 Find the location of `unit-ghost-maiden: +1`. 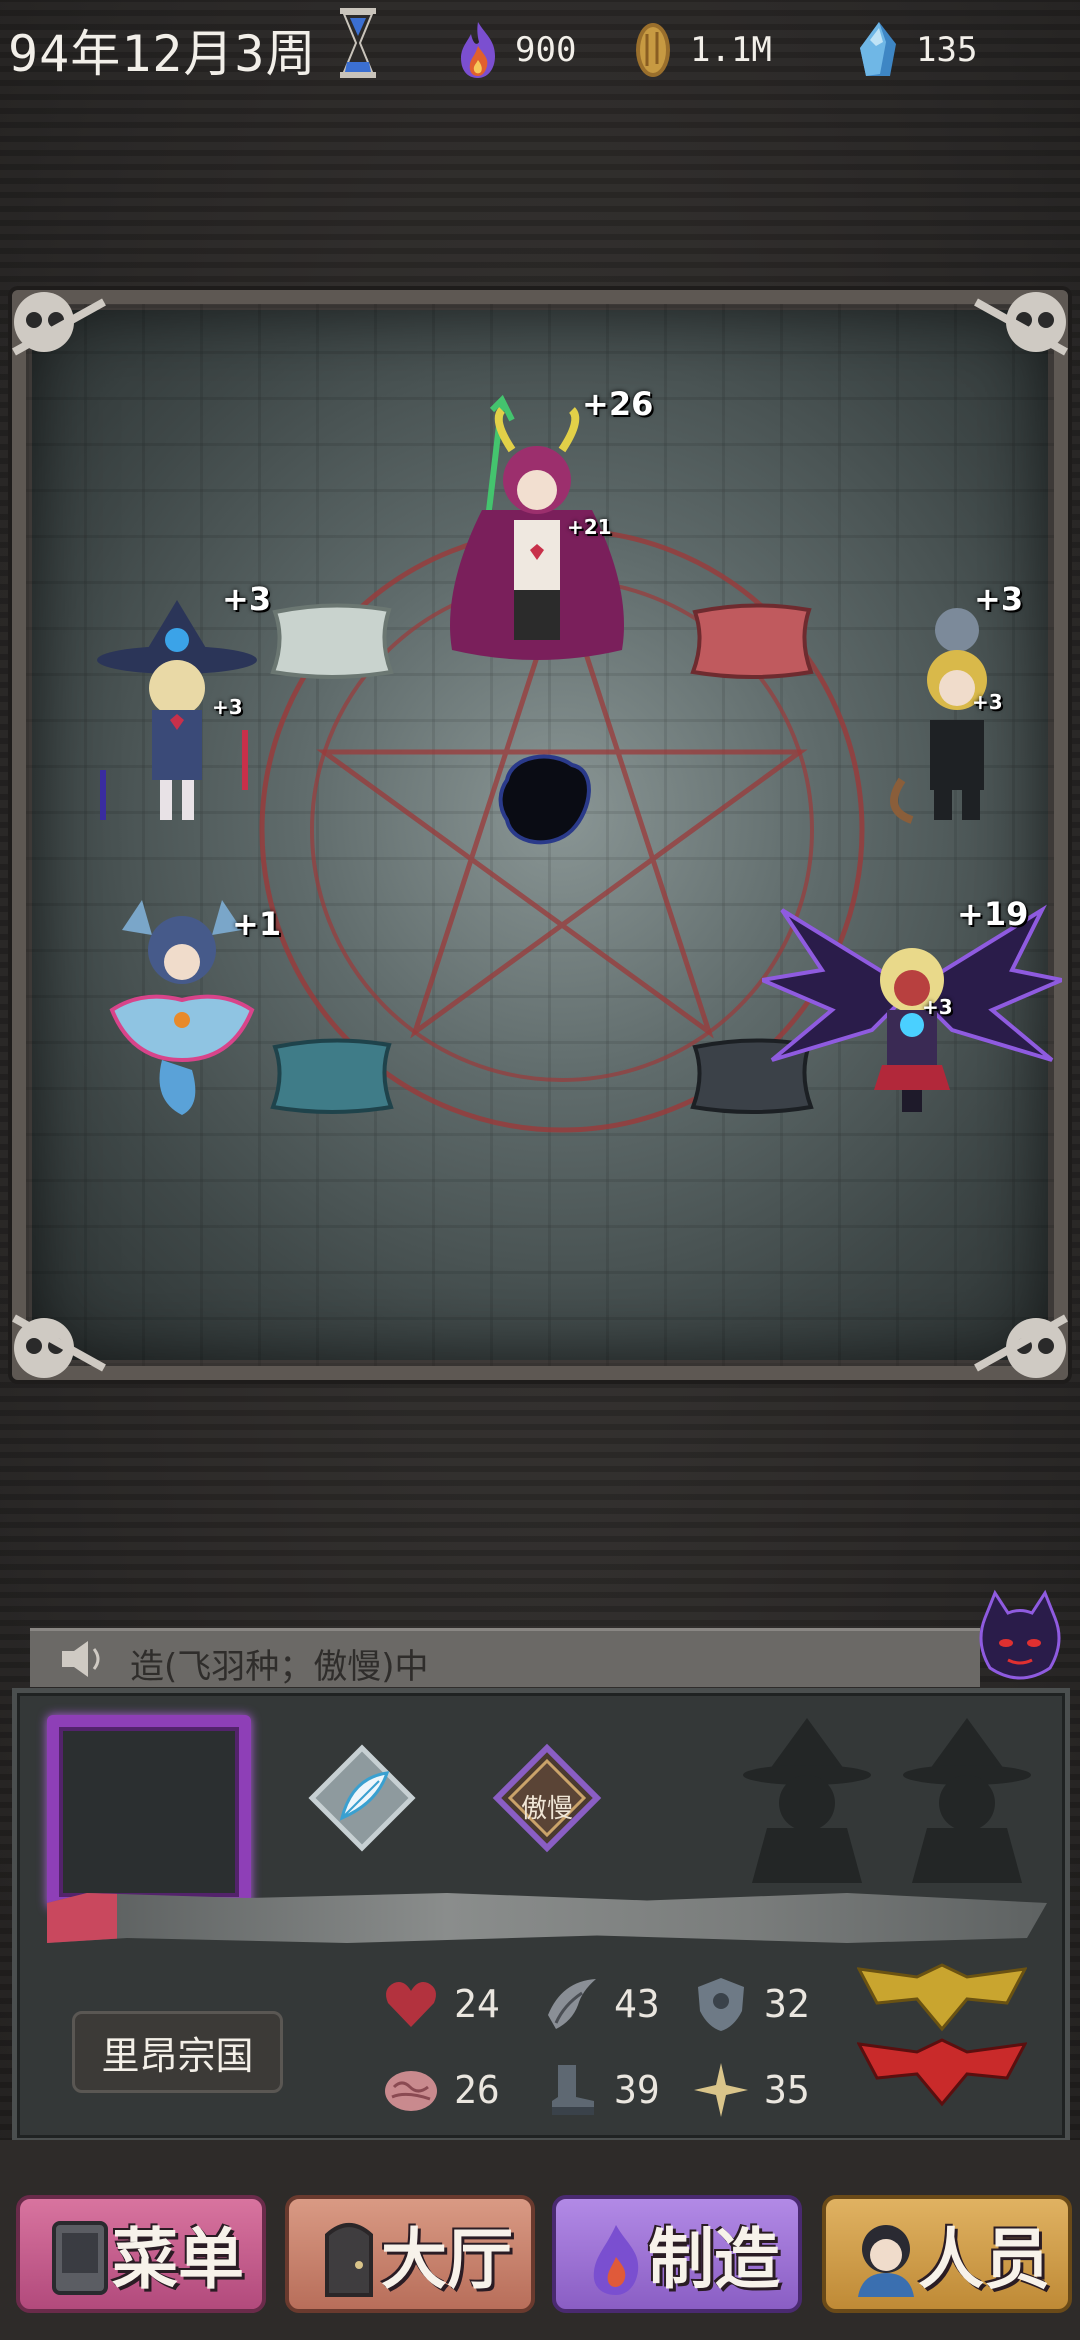

unit-ghost-maiden: +1 is located at coordinates (182, 1010).